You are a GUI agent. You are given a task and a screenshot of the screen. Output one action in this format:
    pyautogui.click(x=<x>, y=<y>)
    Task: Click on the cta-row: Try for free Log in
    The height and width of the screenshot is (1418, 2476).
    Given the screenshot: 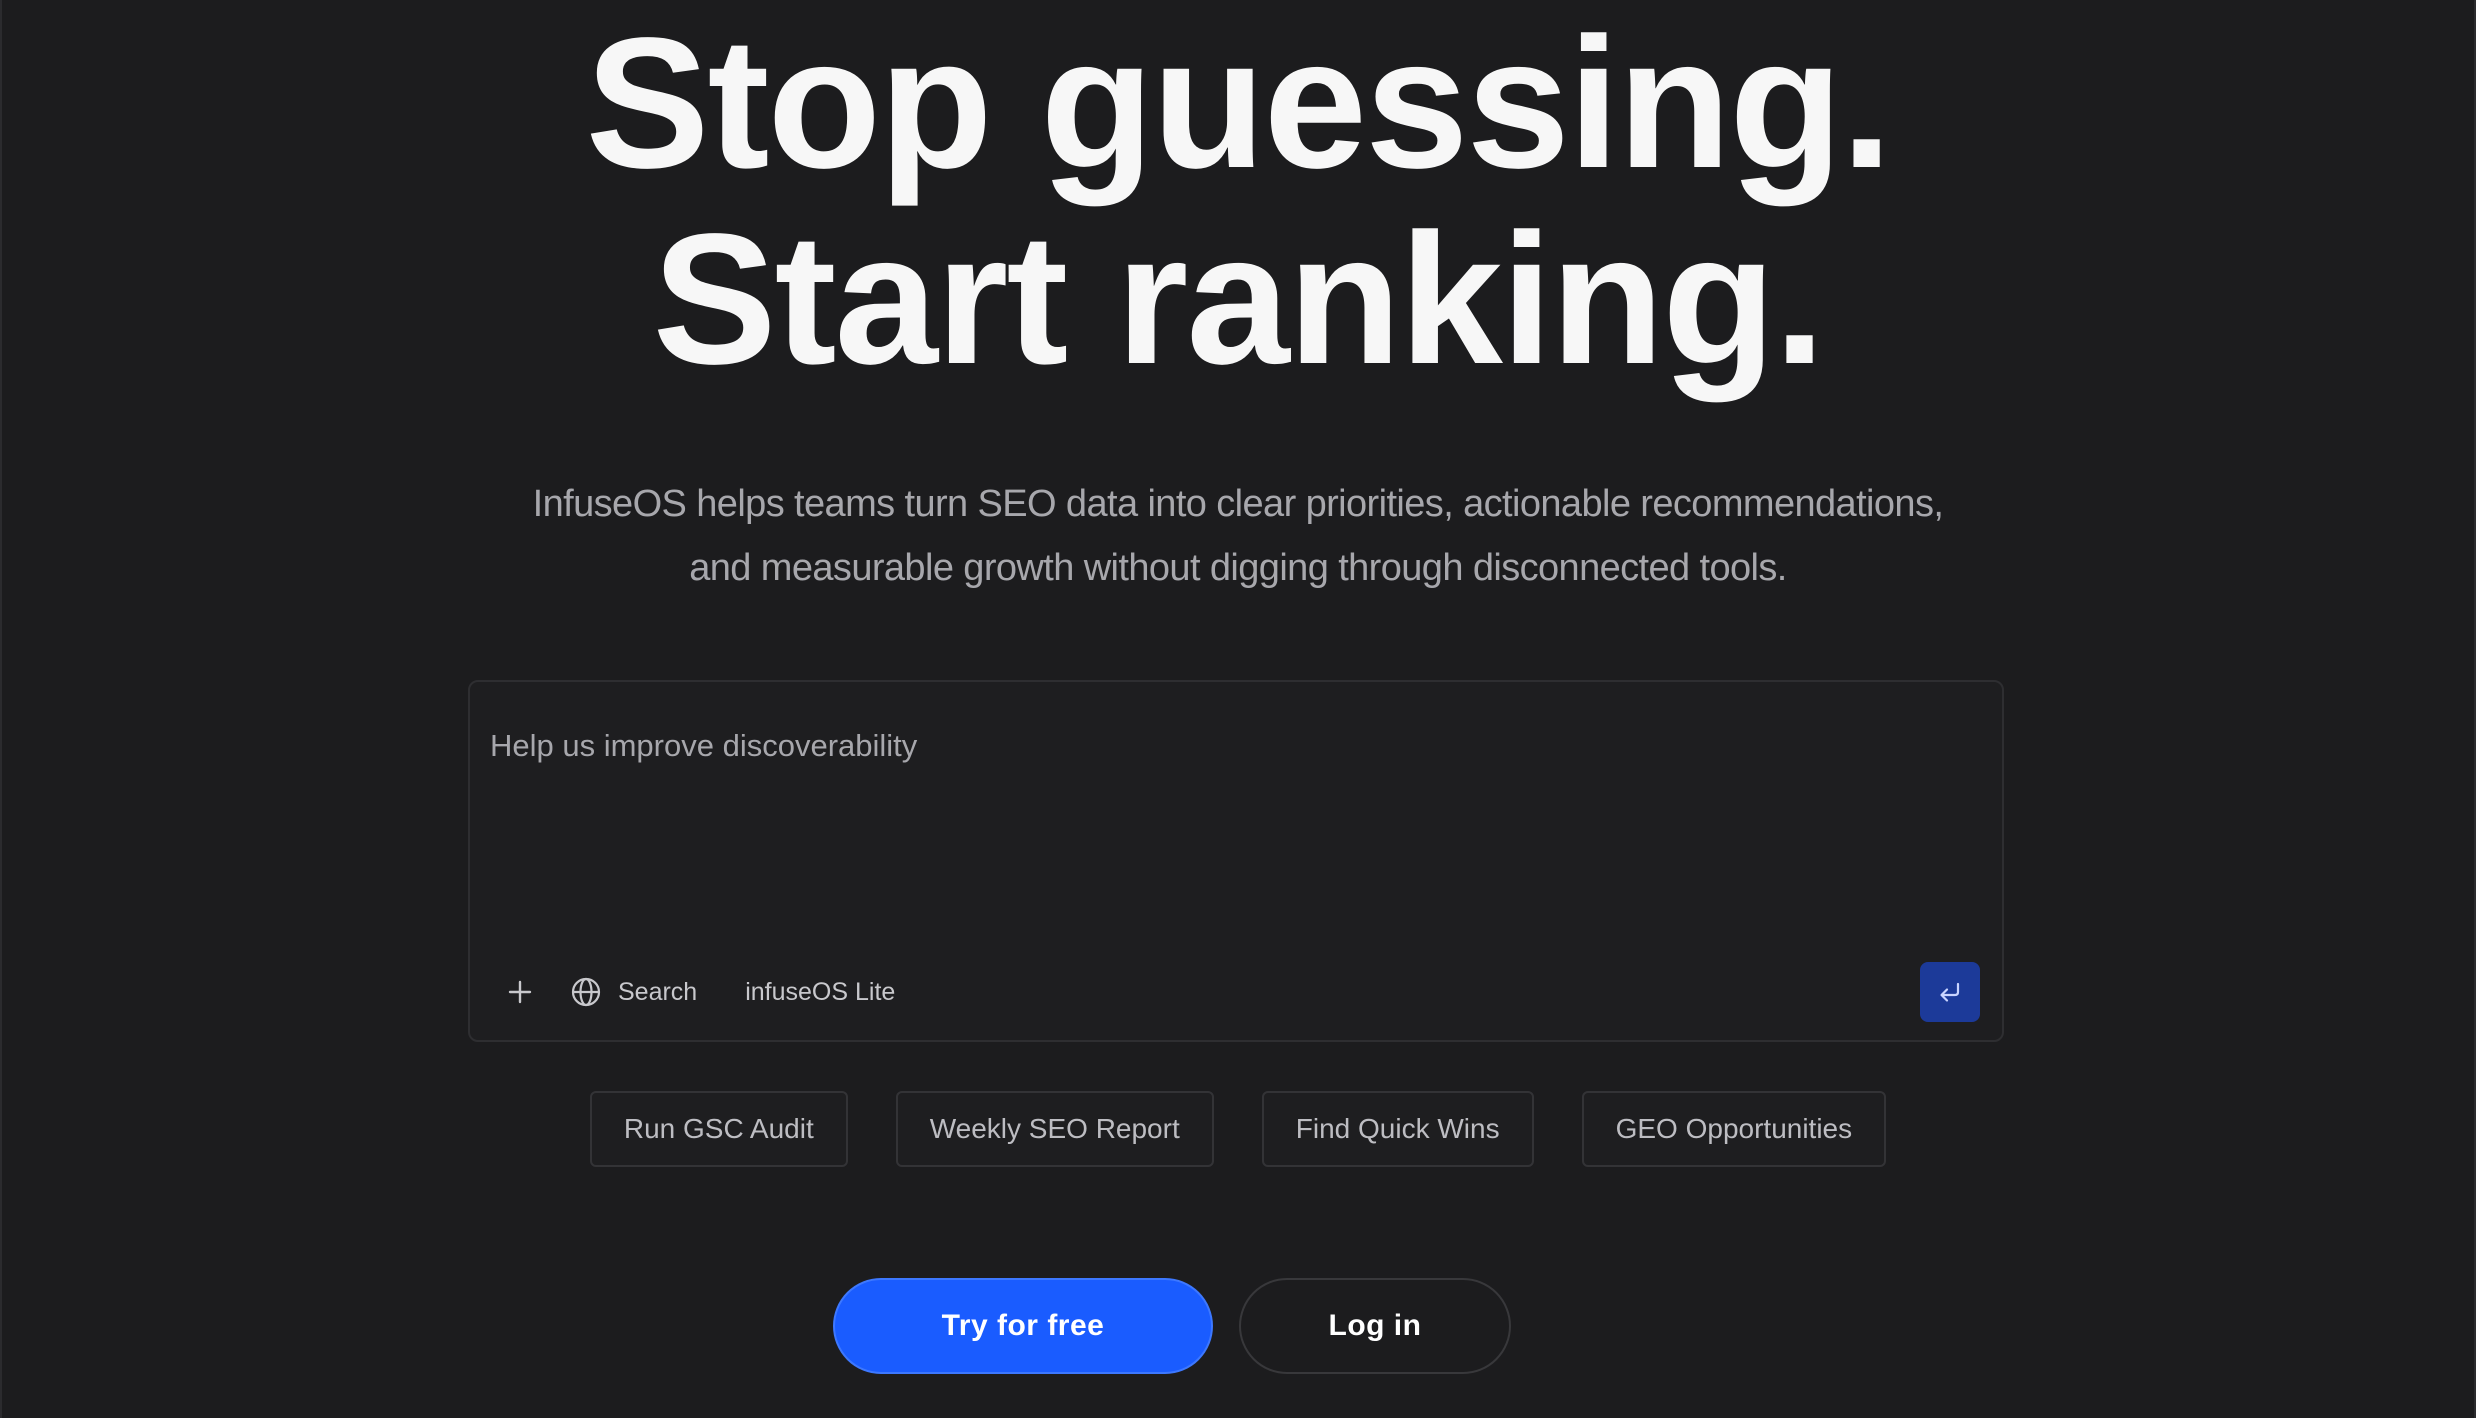 What is the action you would take?
    pyautogui.click(x=1238, y=1326)
    